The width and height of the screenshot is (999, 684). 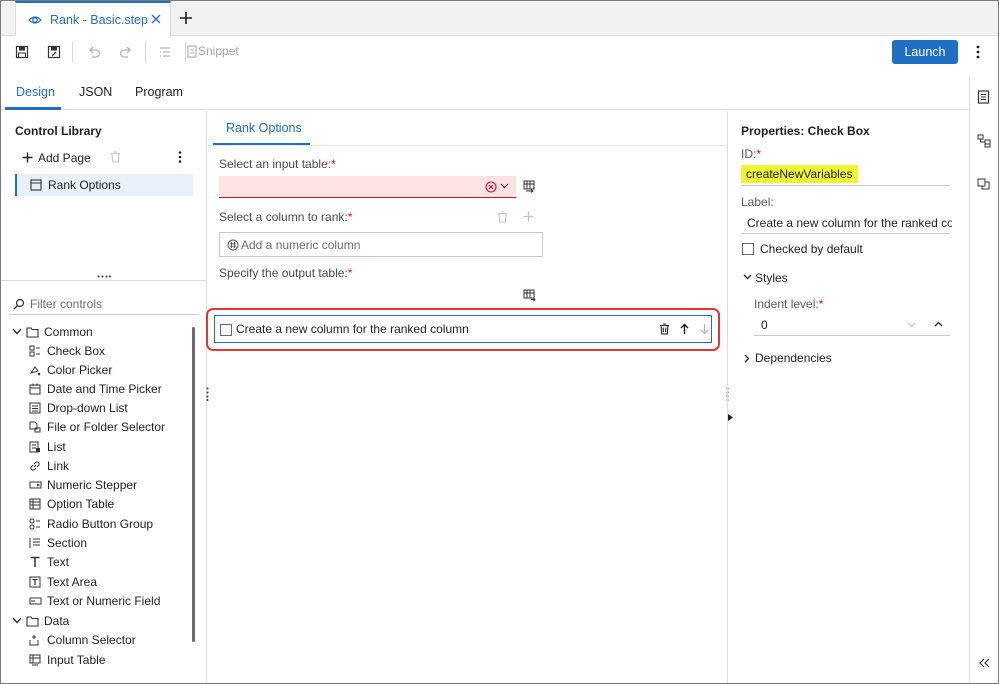 I want to click on tree-item-label: Radio Button Group, so click(x=100, y=524).